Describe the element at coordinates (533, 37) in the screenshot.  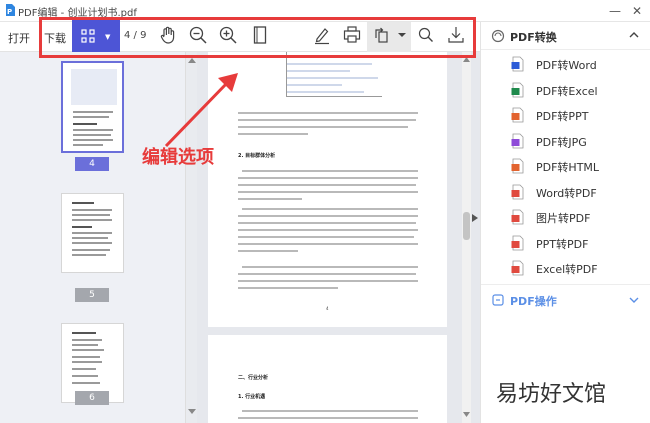
I see `pdf-convert-label: PDF转换` at that location.